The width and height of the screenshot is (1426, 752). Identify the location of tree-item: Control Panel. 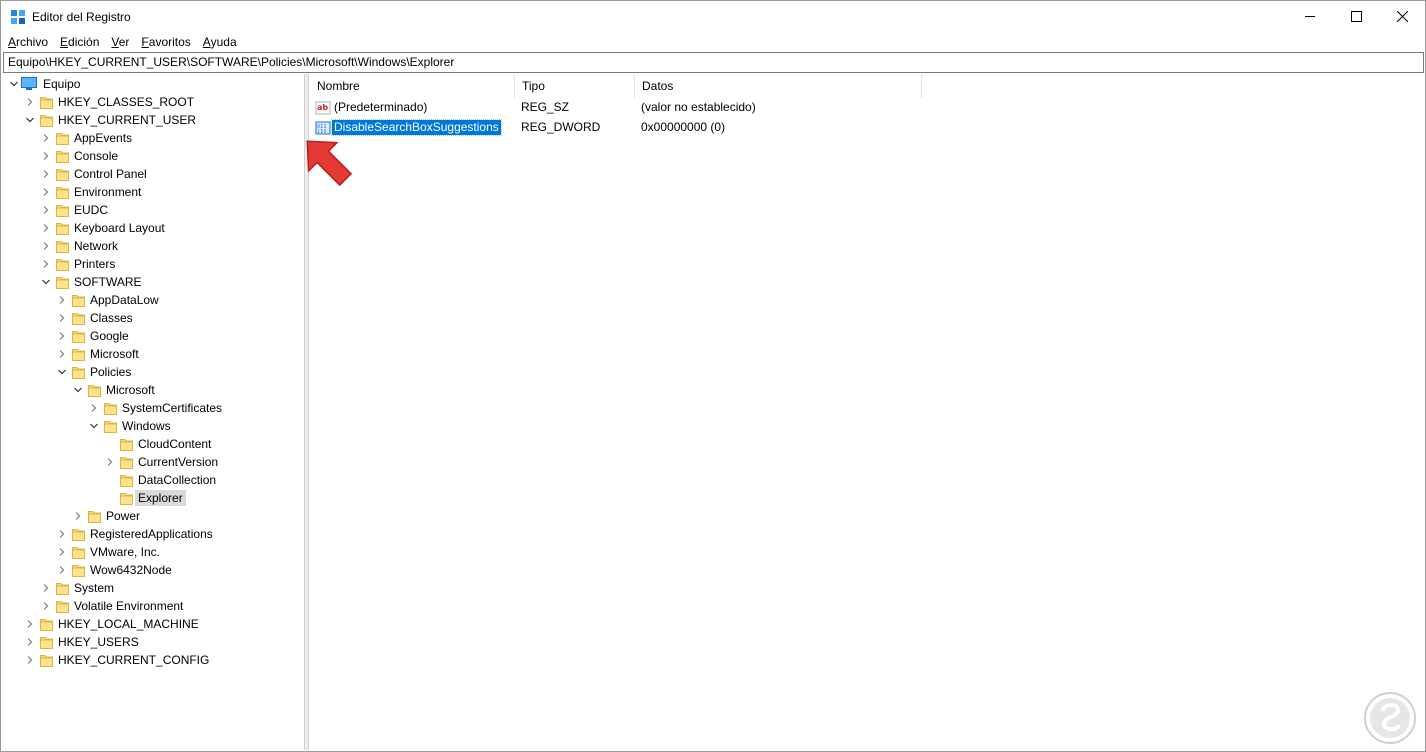
(153, 174).